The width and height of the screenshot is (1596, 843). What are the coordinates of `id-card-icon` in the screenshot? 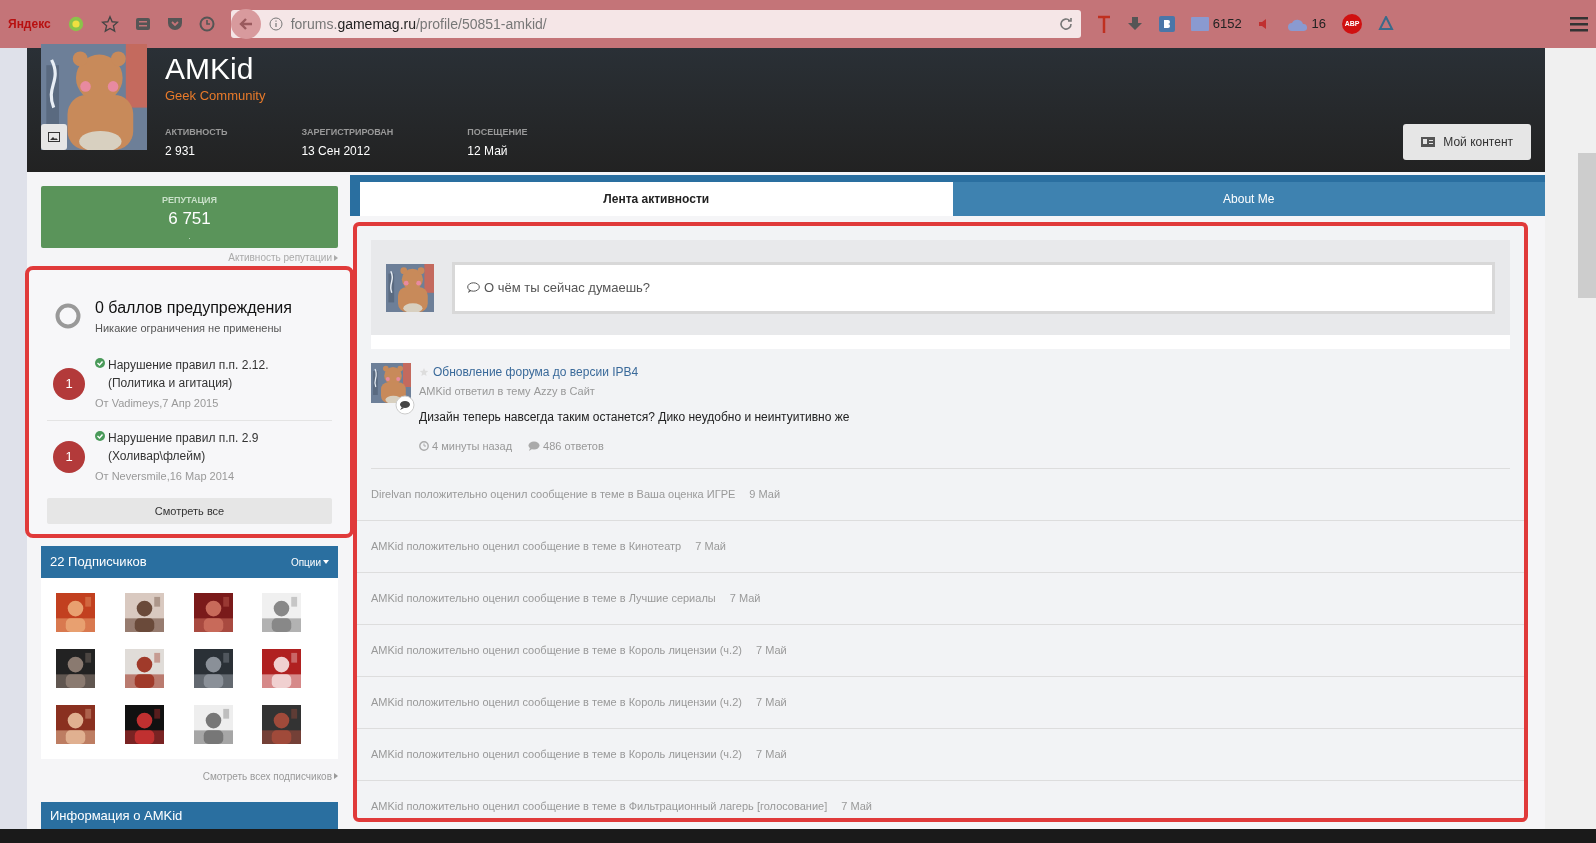 It's located at (1428, 142).